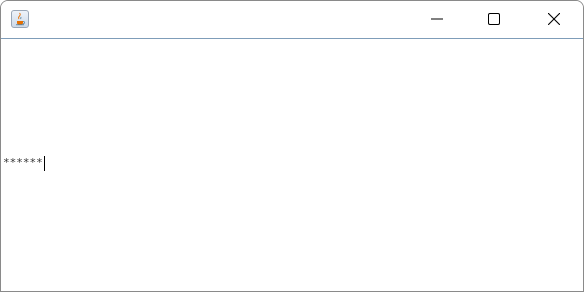 Image resolution: width=584 pixels, height=292 pixels. I want to click on text-caret, so click(44, 163).